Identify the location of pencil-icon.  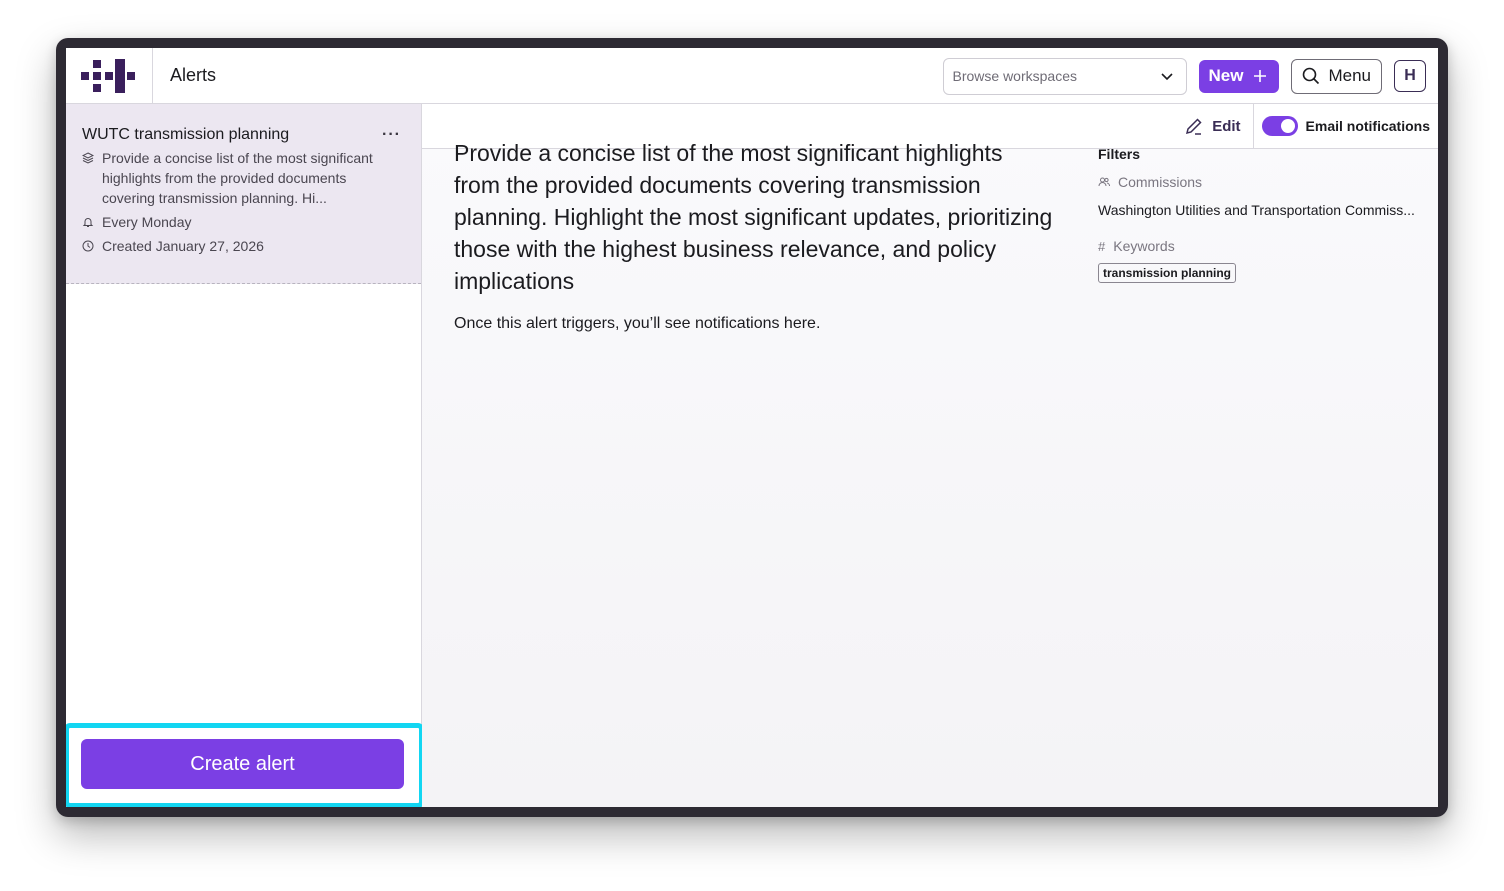
(1194, 126).